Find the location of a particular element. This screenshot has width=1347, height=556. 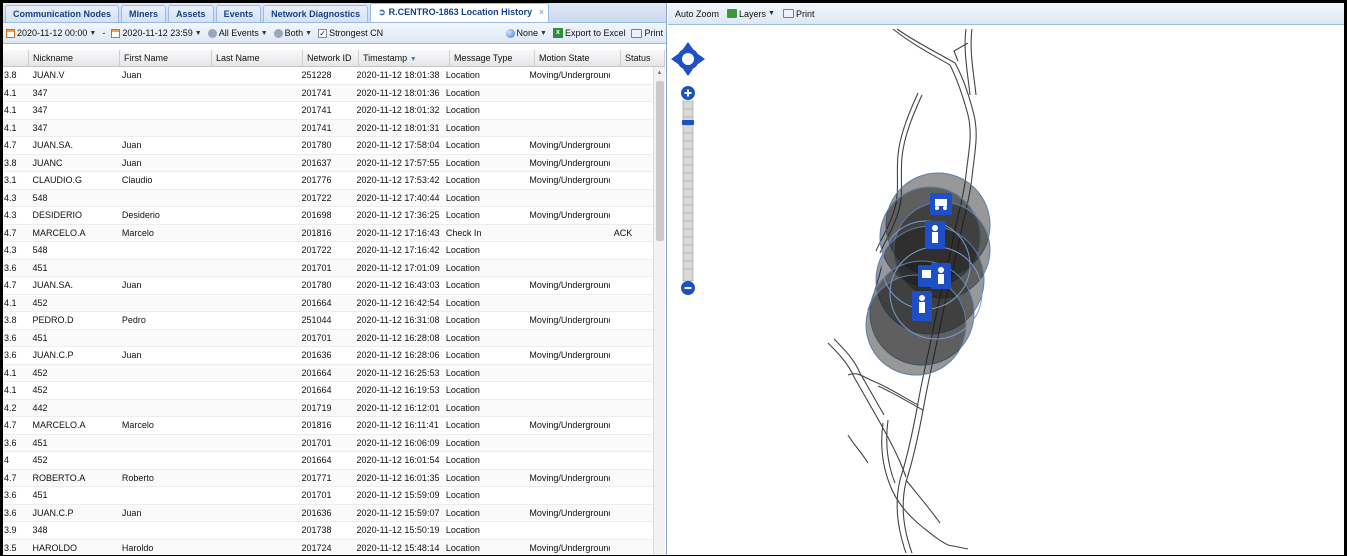

close-icon: × is located at coordinates (541, 12).